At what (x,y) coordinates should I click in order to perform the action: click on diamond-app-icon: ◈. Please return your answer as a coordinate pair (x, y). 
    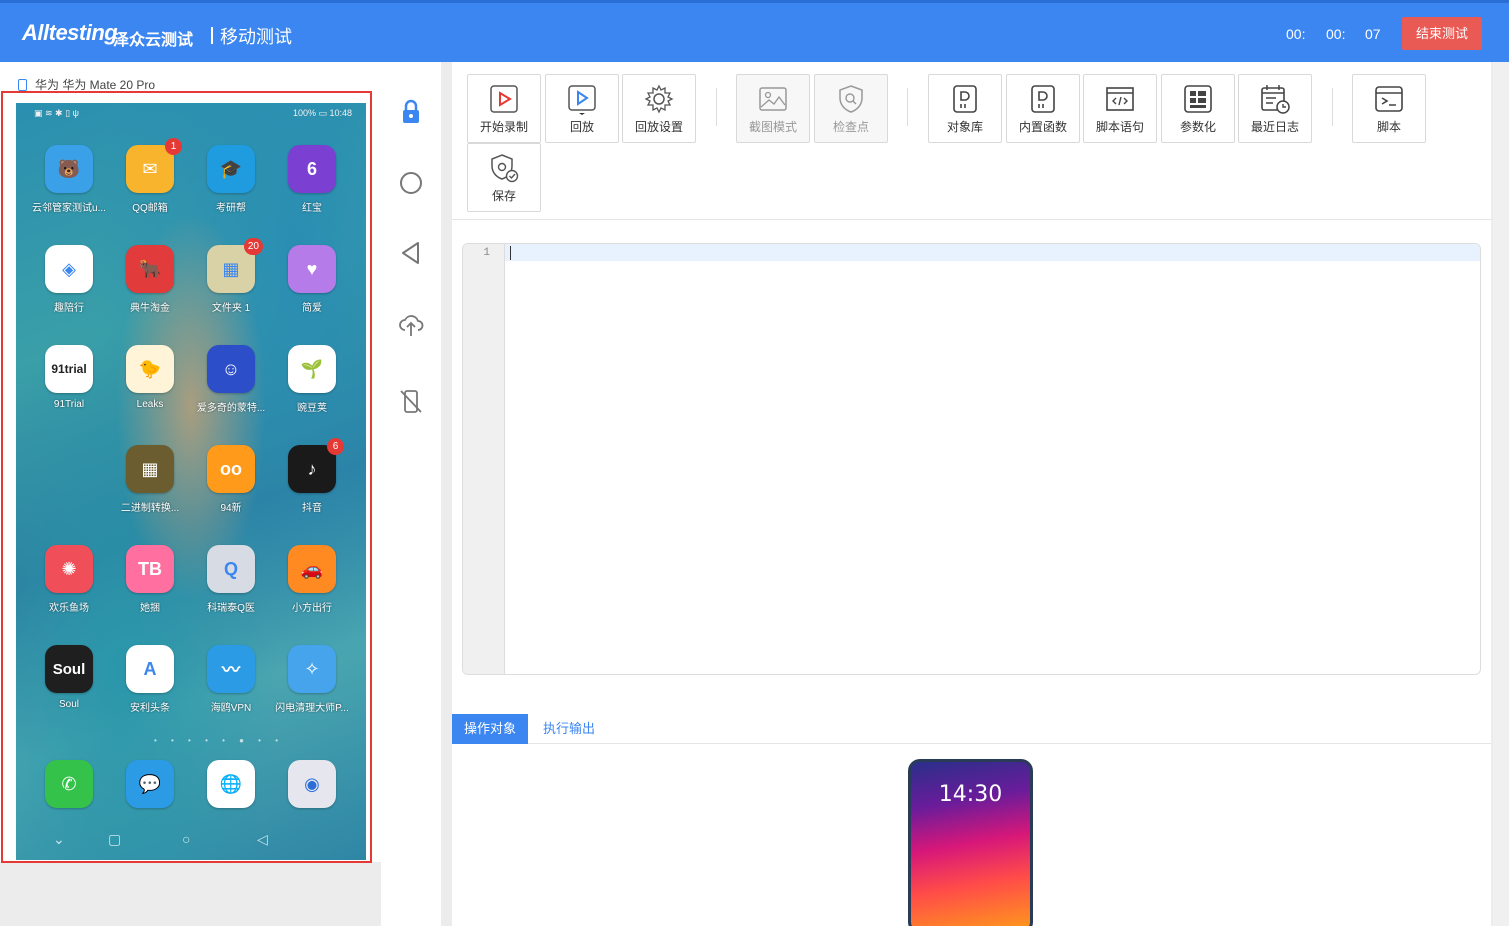
    Looking at the image, I should click on (69, 269).